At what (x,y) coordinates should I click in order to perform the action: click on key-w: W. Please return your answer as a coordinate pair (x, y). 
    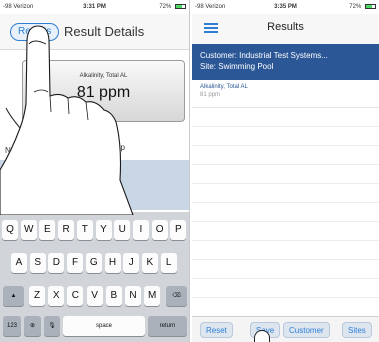
    Looking at the image, I should click on (28, 230).